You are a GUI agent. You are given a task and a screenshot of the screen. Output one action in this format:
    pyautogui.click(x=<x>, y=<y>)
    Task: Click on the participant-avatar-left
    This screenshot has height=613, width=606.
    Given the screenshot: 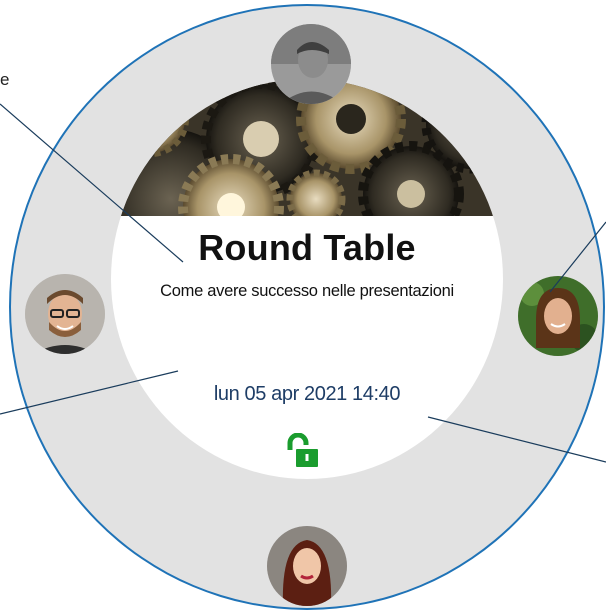 What is the action you would take?
    pyautogui.click(x=65, y=314)
    